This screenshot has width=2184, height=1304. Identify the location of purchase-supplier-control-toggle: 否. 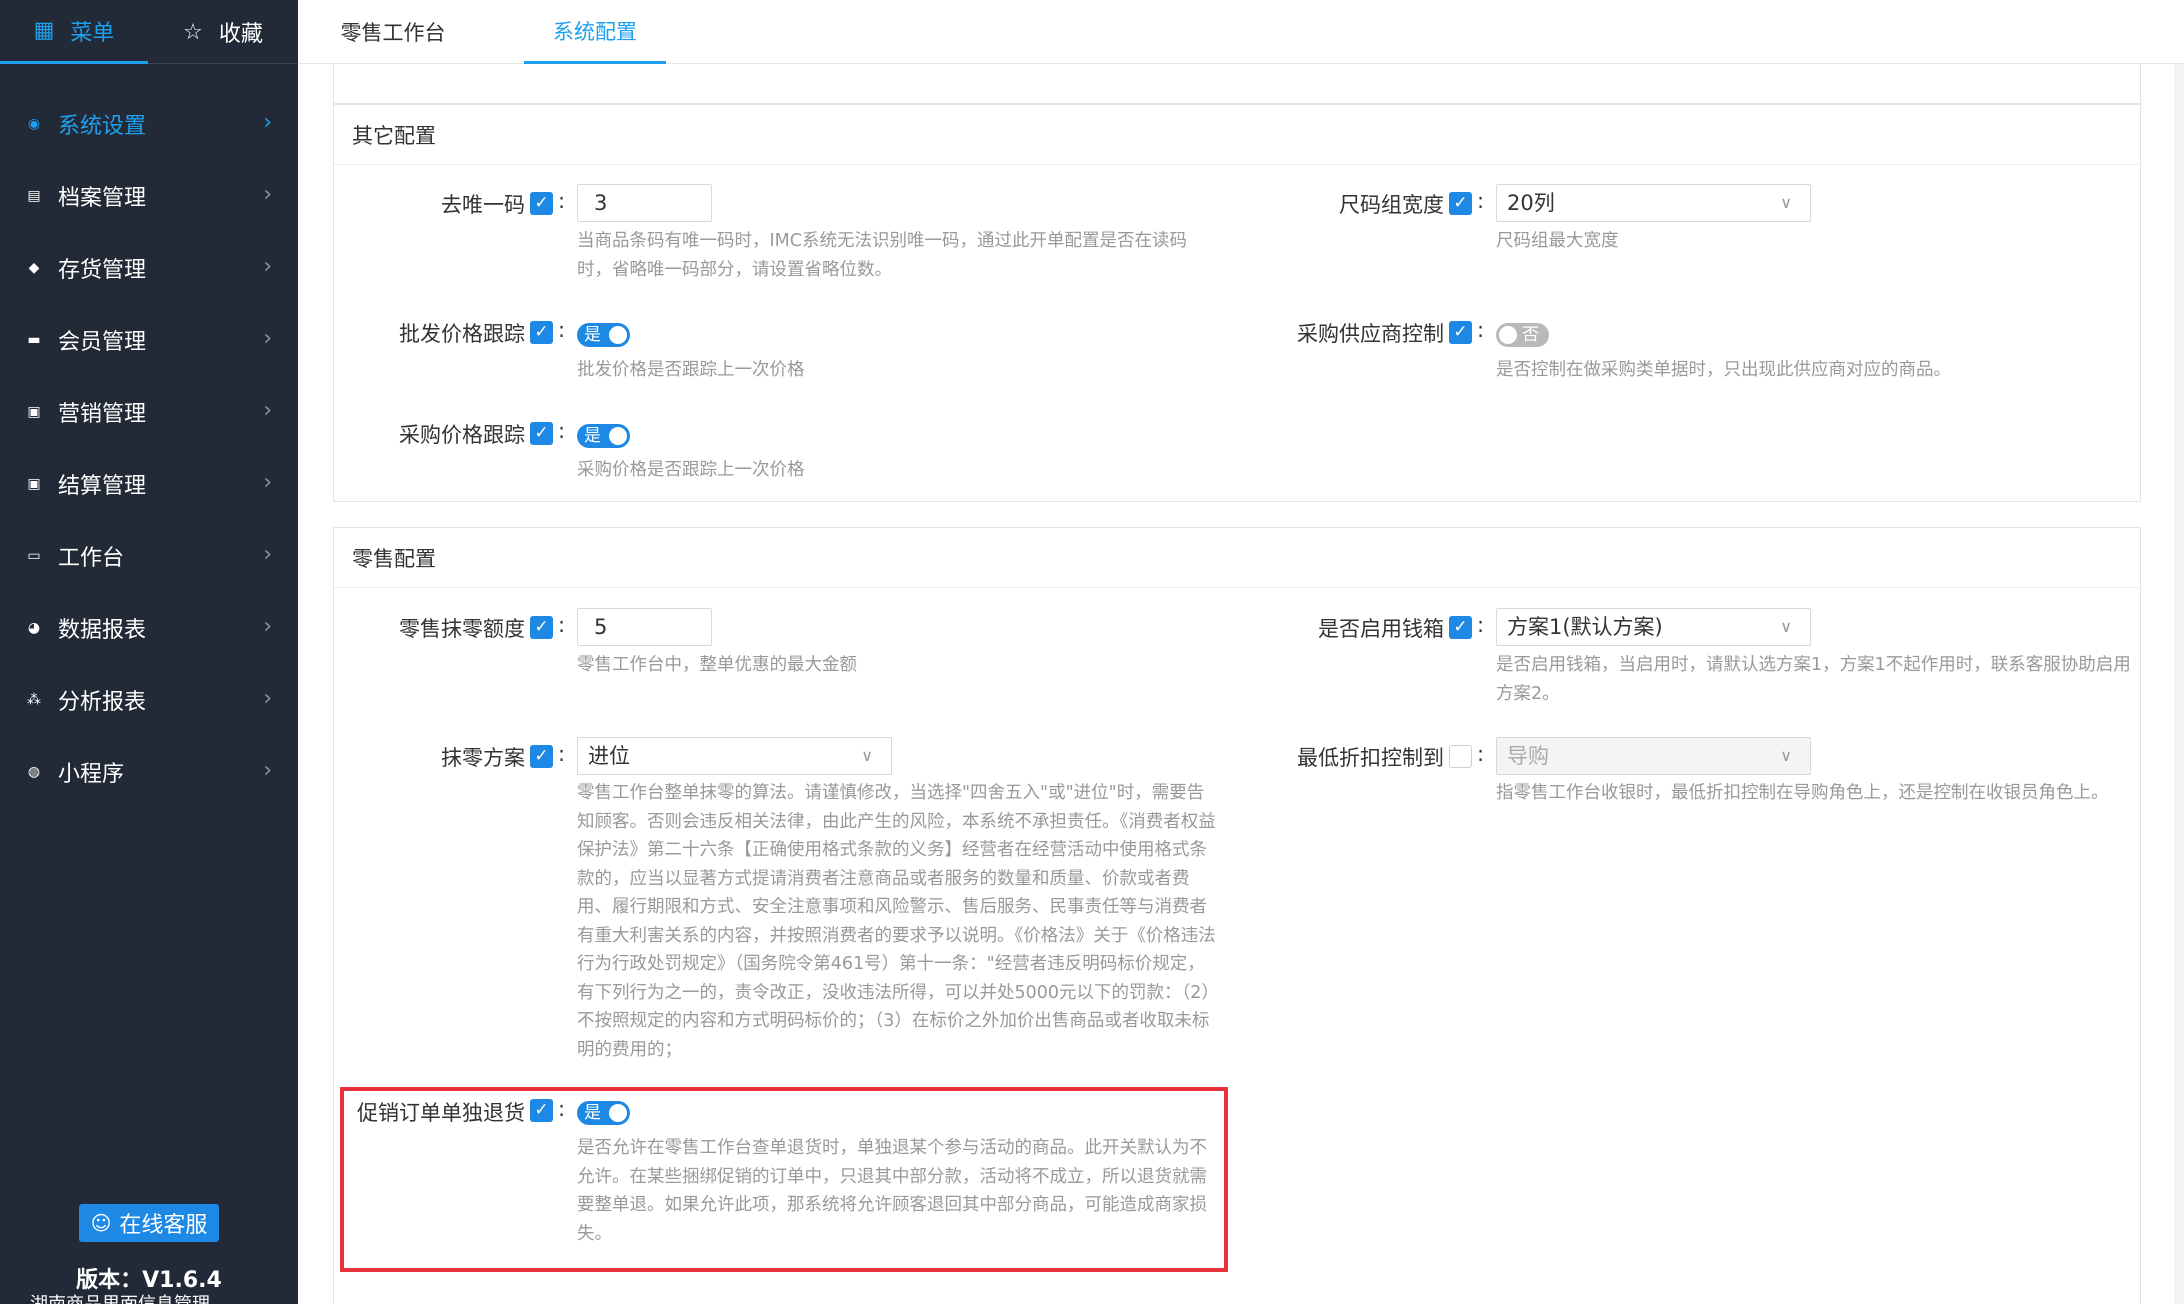
(1522, 335).